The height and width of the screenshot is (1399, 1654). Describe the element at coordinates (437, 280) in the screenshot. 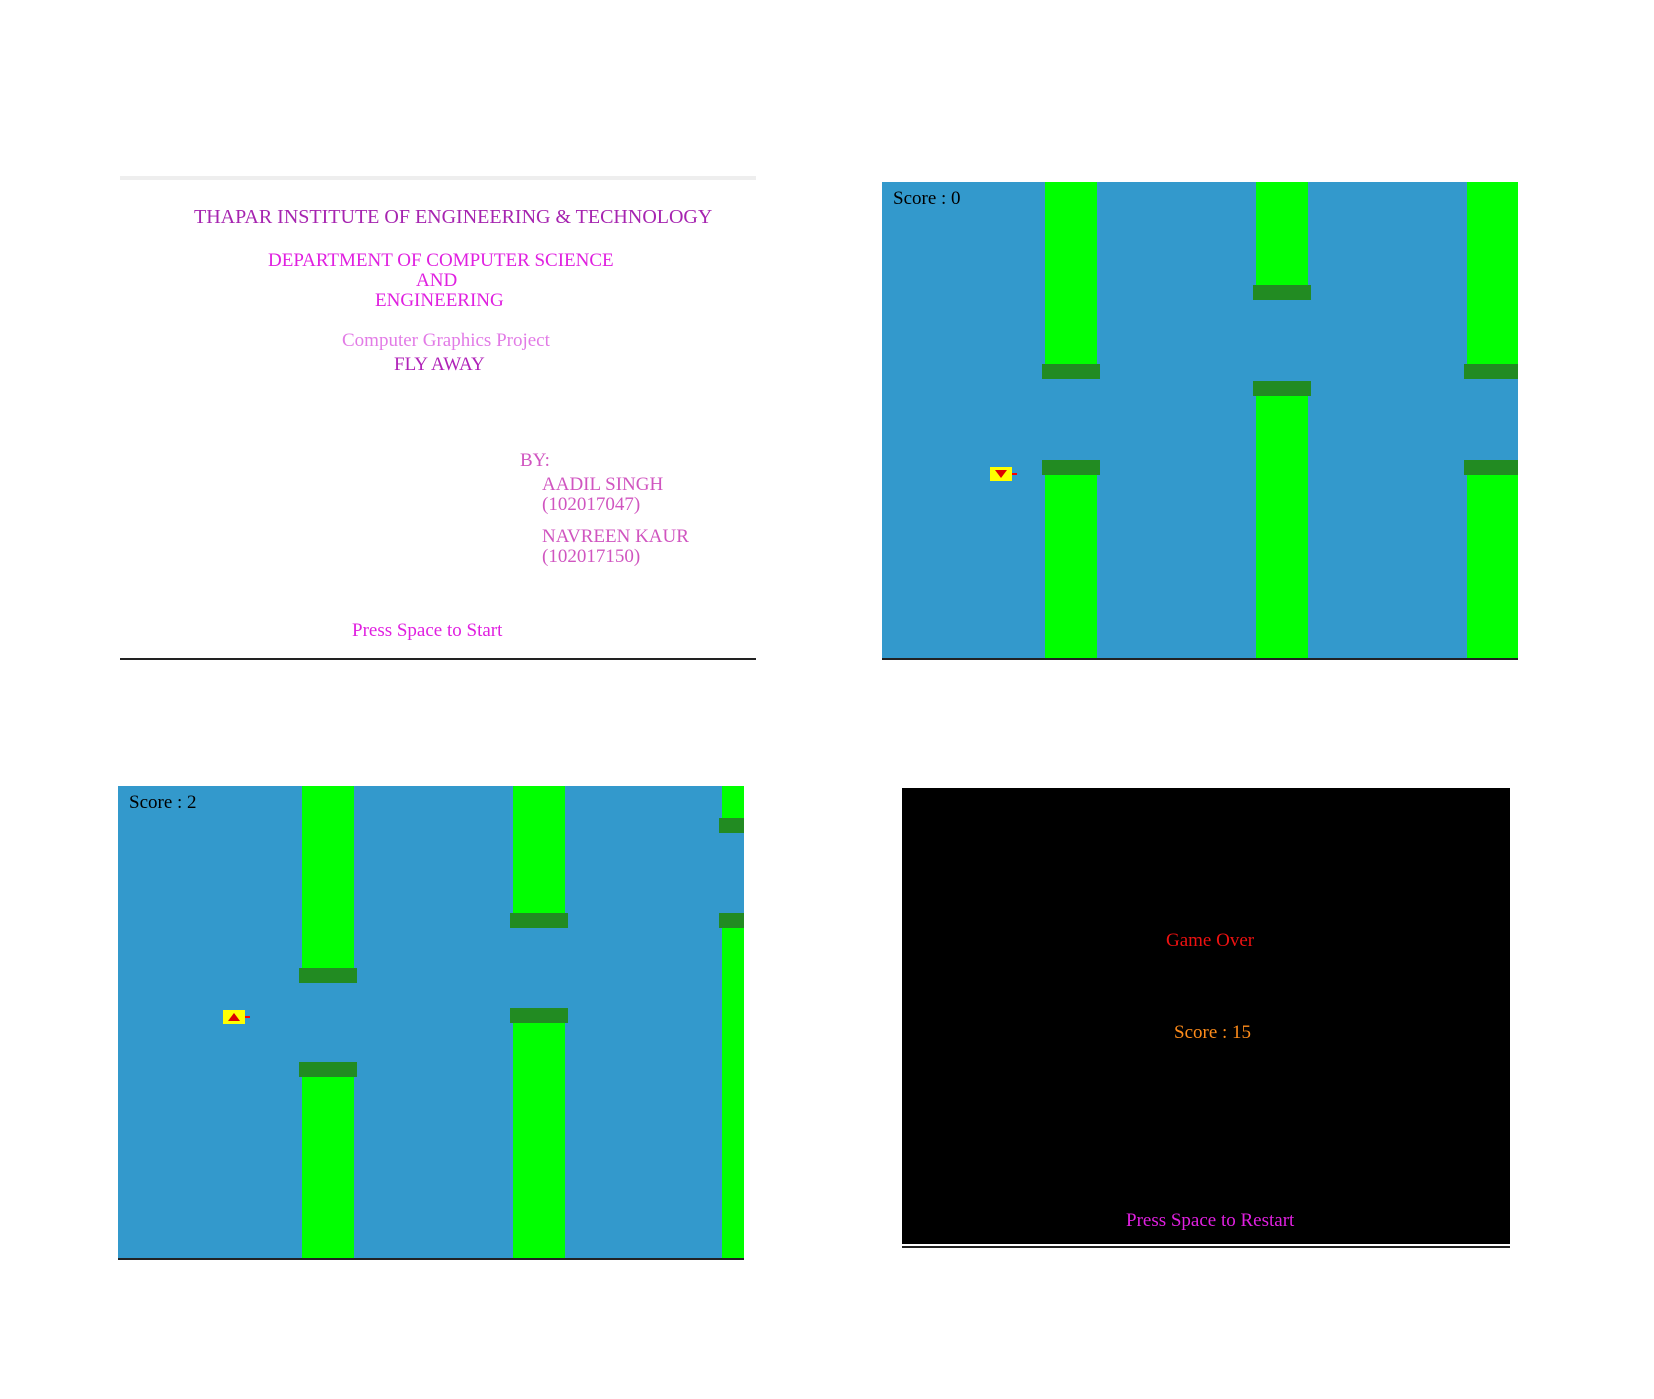

I see `department-line-2: AND` at that location.